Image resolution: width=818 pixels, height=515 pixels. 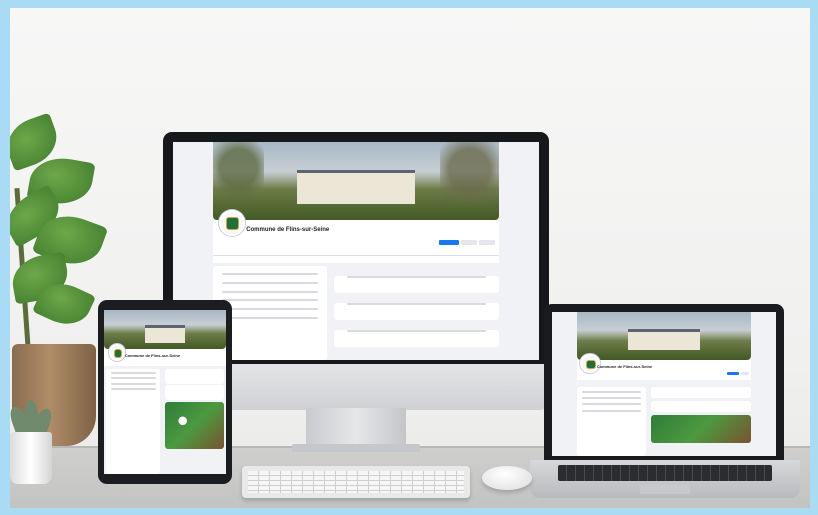 I want to click on page-tabs, so click(x=356, y=259).